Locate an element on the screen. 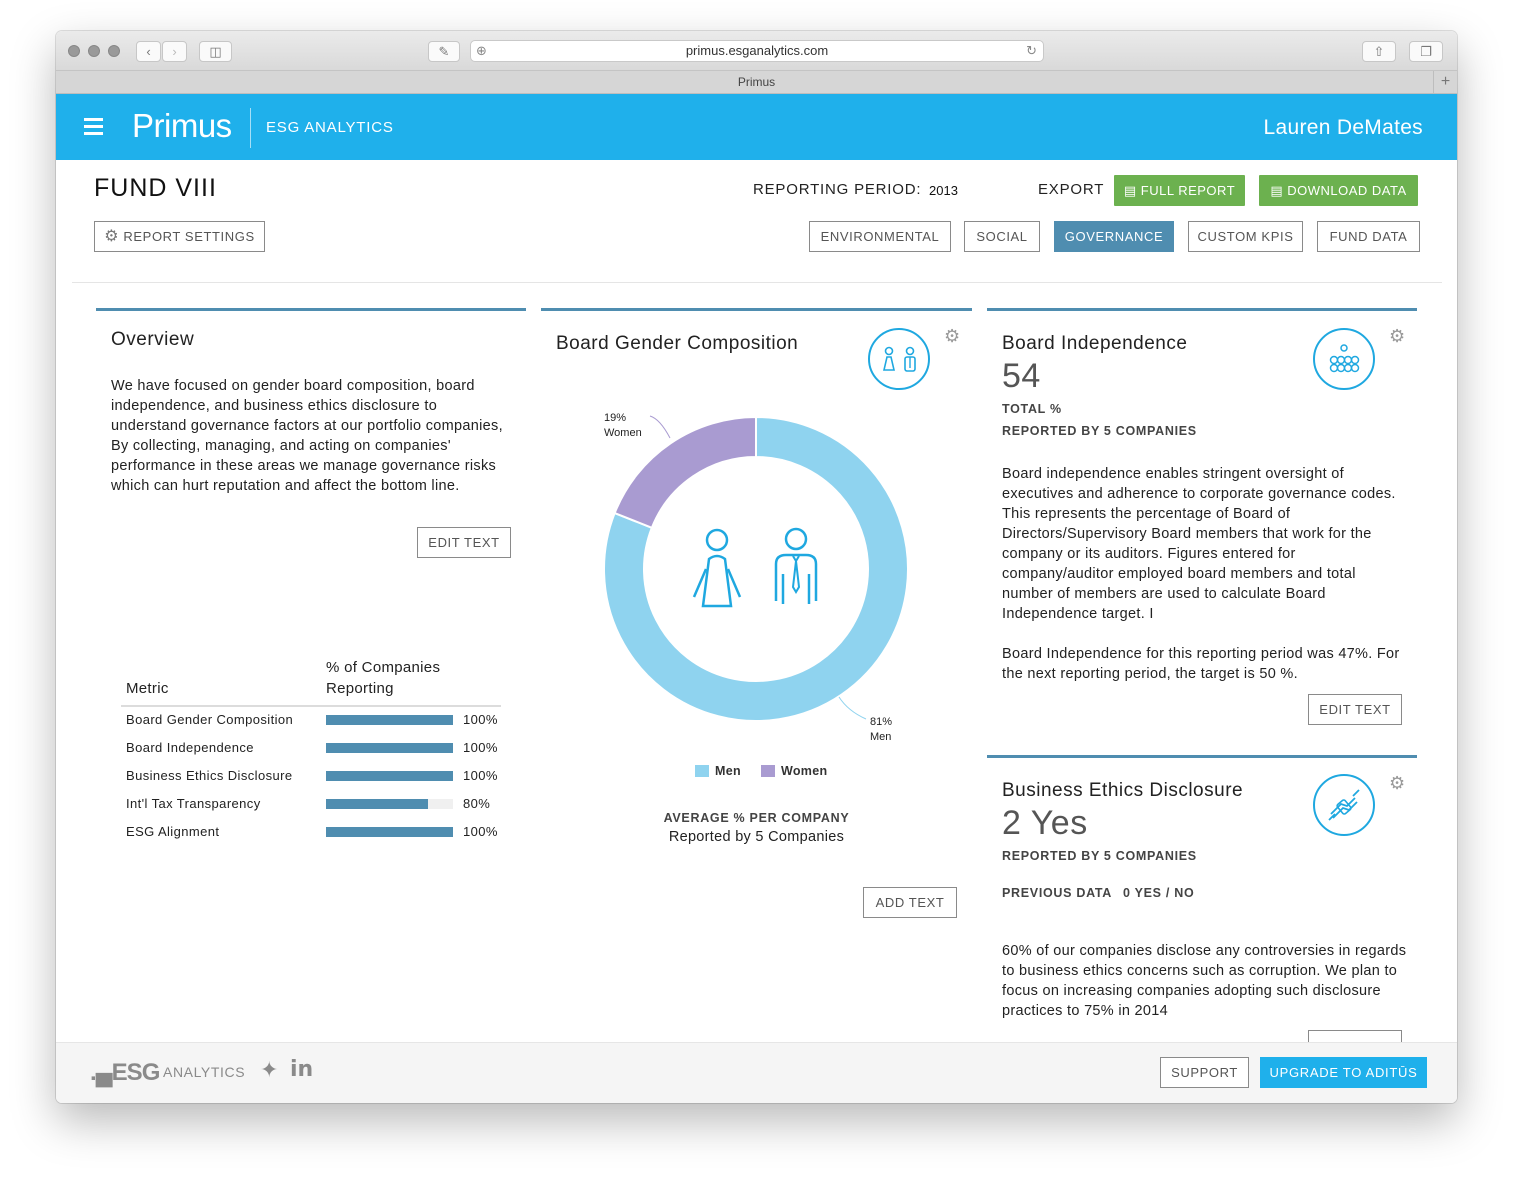  tabs-overview-icon: ❐ is located at coordinates (1426, 51).